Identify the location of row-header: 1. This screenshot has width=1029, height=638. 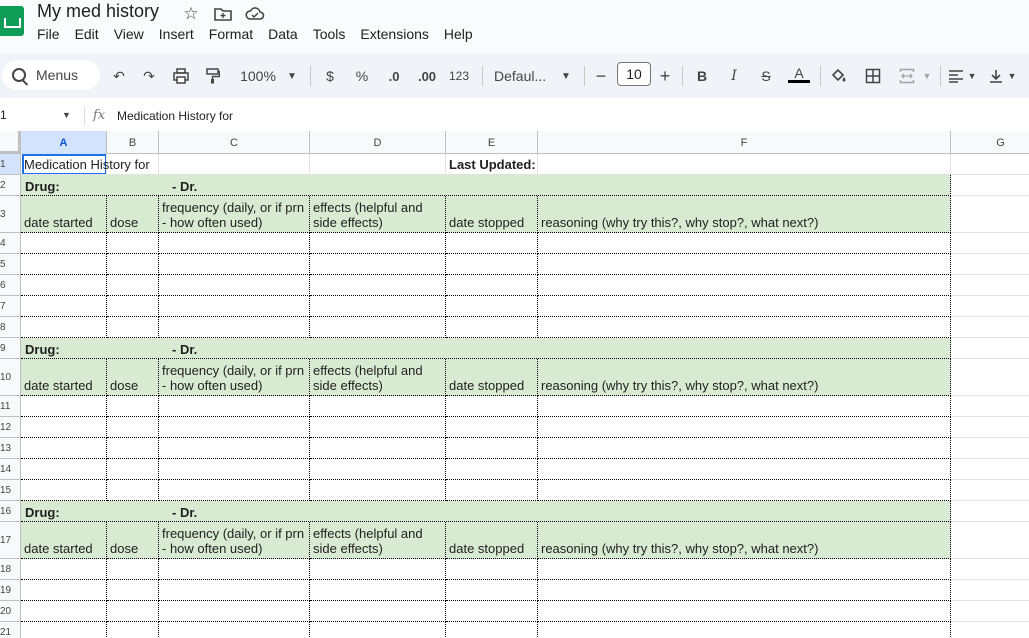
(10, 164).